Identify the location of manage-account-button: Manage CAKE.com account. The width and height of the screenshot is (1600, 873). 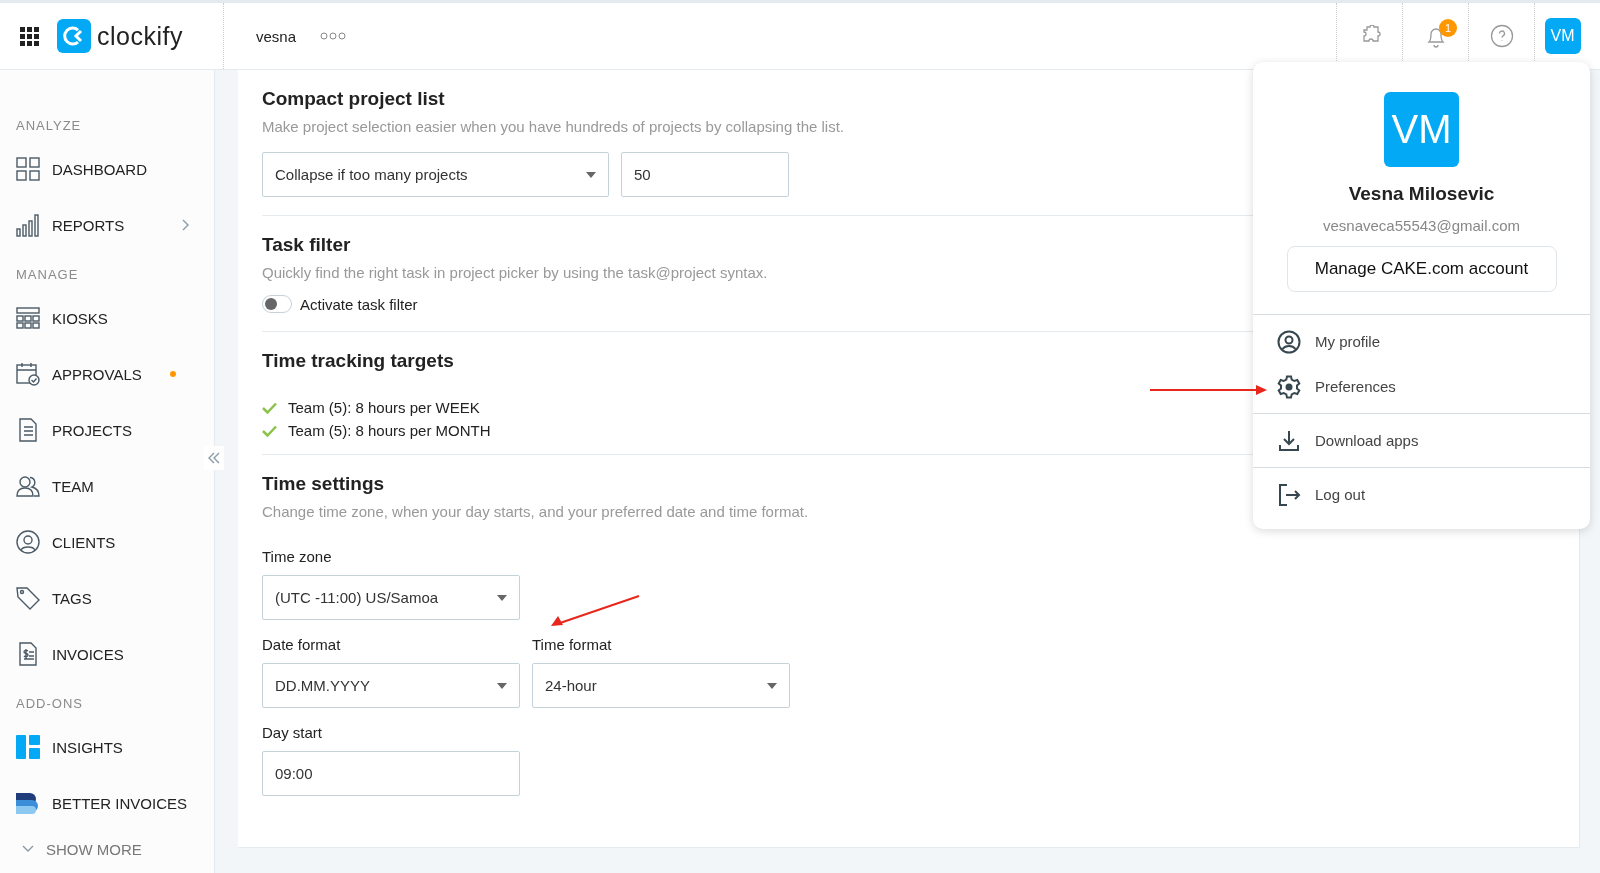
(1421, 269).